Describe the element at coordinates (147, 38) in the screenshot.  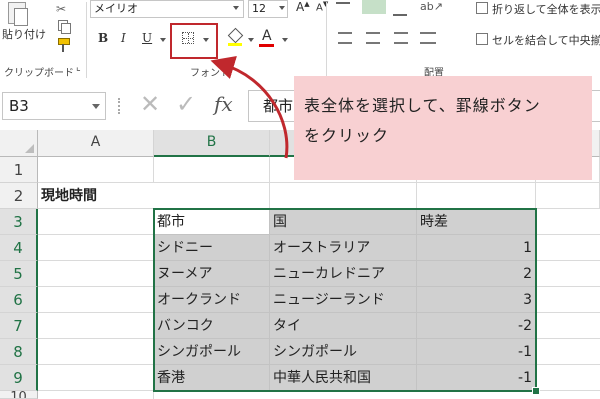
I see `underline-button: U` at that location.